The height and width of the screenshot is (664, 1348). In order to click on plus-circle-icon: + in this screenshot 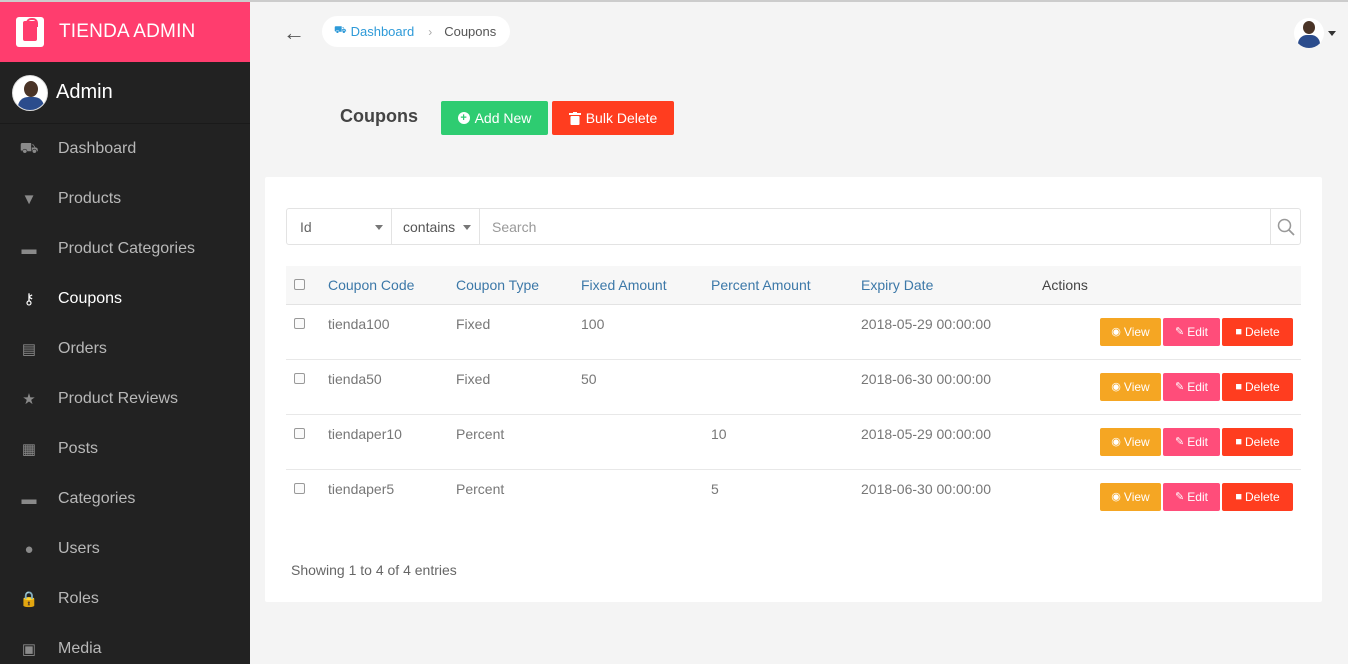, I will do `click(463, 118)`.